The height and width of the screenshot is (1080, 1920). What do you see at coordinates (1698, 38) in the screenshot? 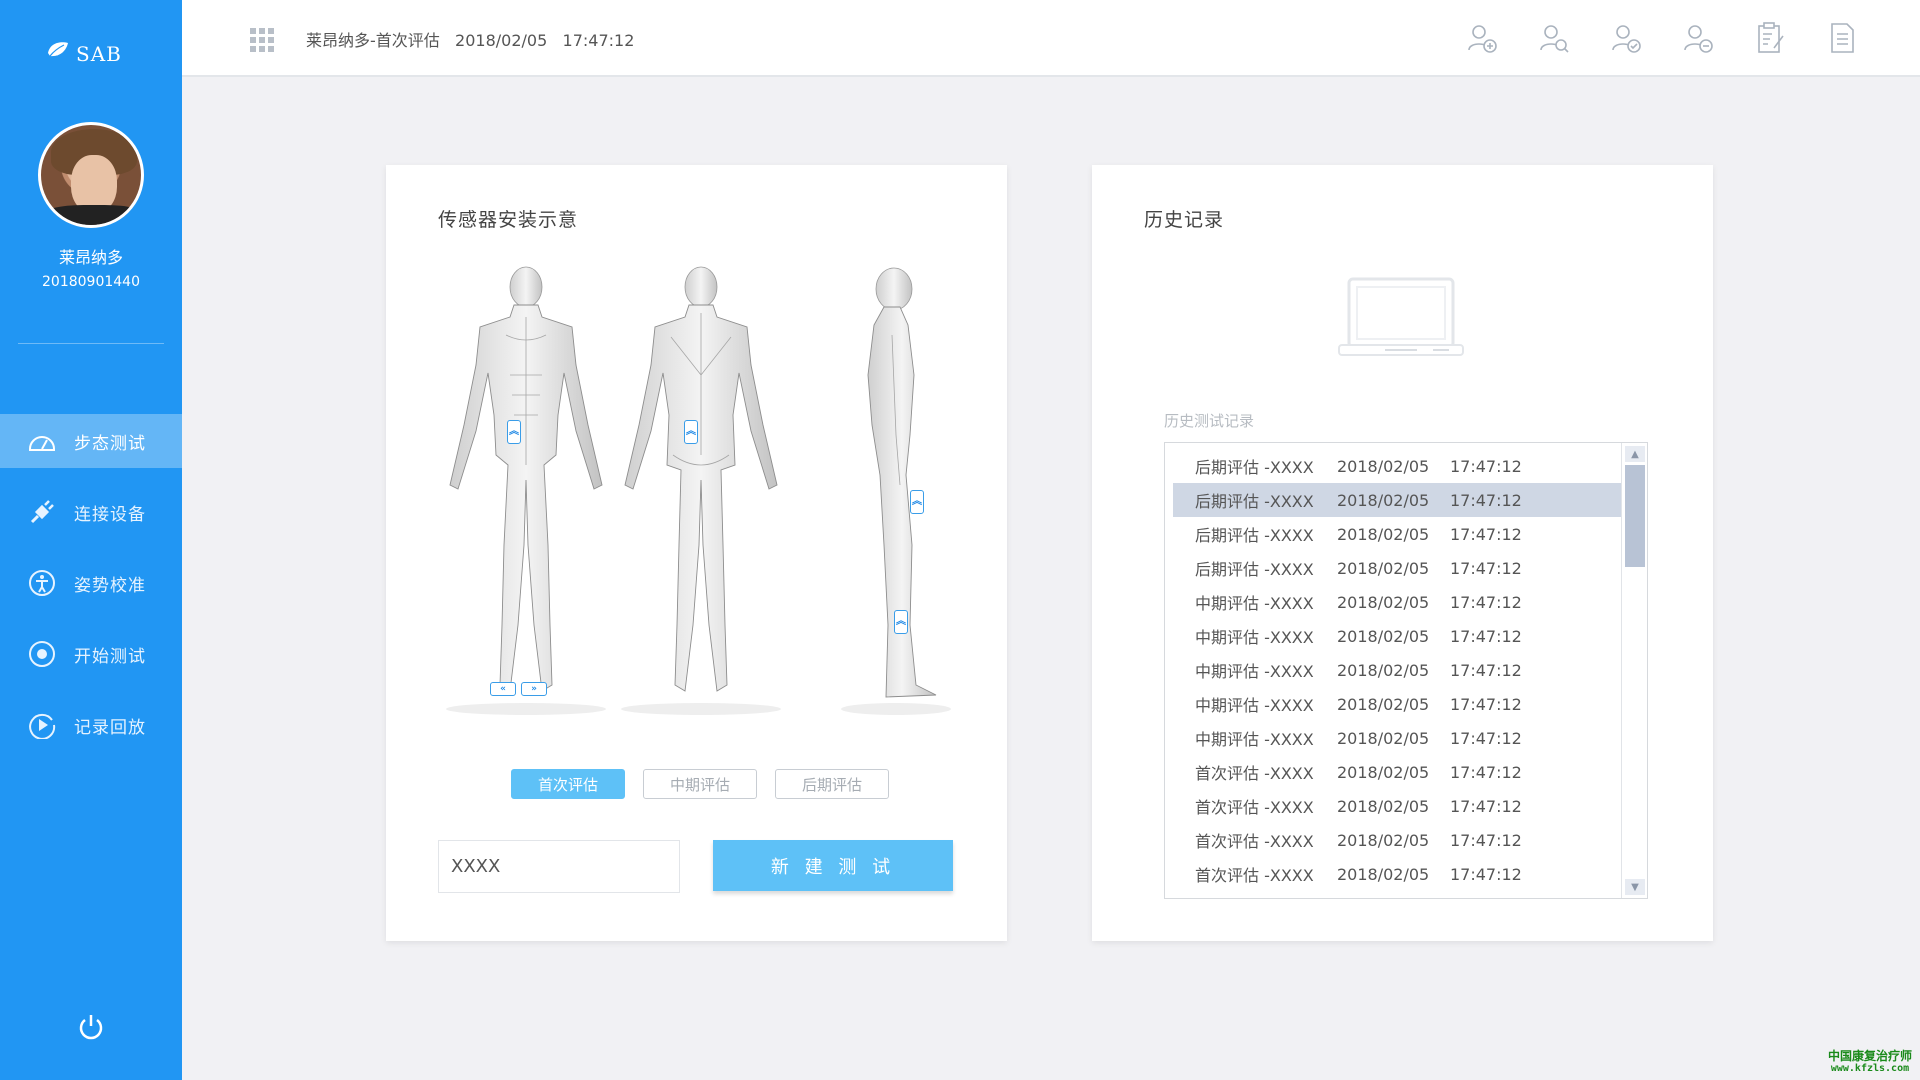
I see `remove-user-icon` at bounding box center [1698, 38].